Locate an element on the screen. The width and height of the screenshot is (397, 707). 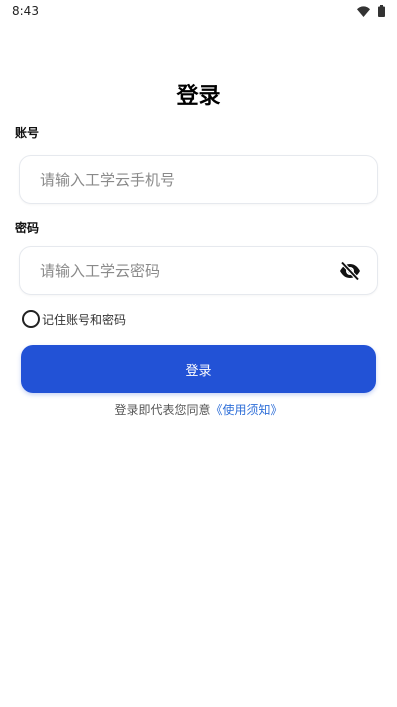
remember-row: 记住账号和密码 is located at coordinates (74, 319).